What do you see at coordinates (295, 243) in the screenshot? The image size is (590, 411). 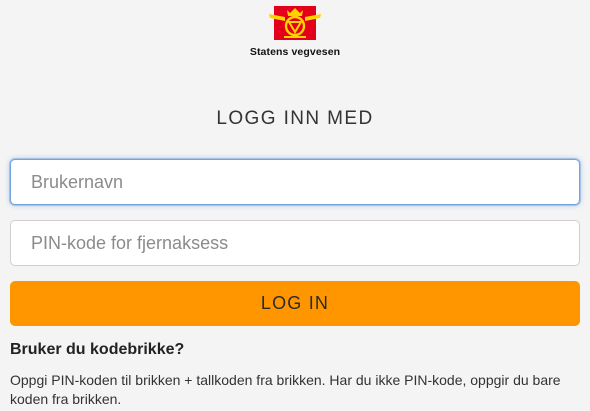 I see `pin-code-input` at bounding box center [295, 243].